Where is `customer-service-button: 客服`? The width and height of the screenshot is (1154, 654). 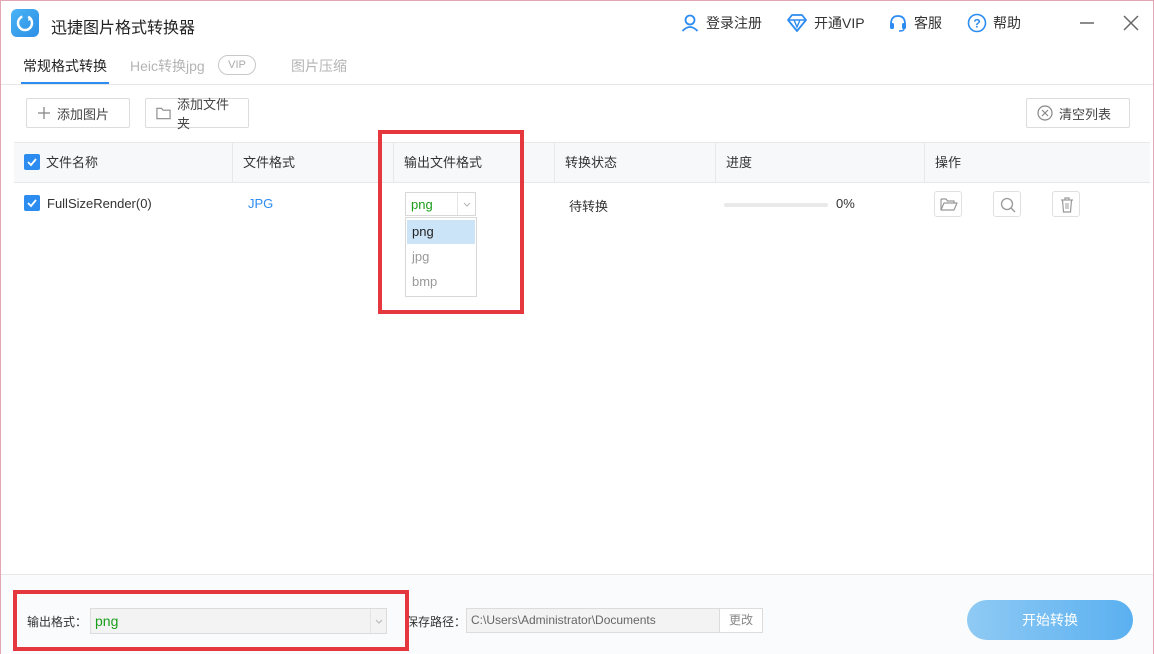
customer-service-button: 客服 is located at coordinates (915, 23).